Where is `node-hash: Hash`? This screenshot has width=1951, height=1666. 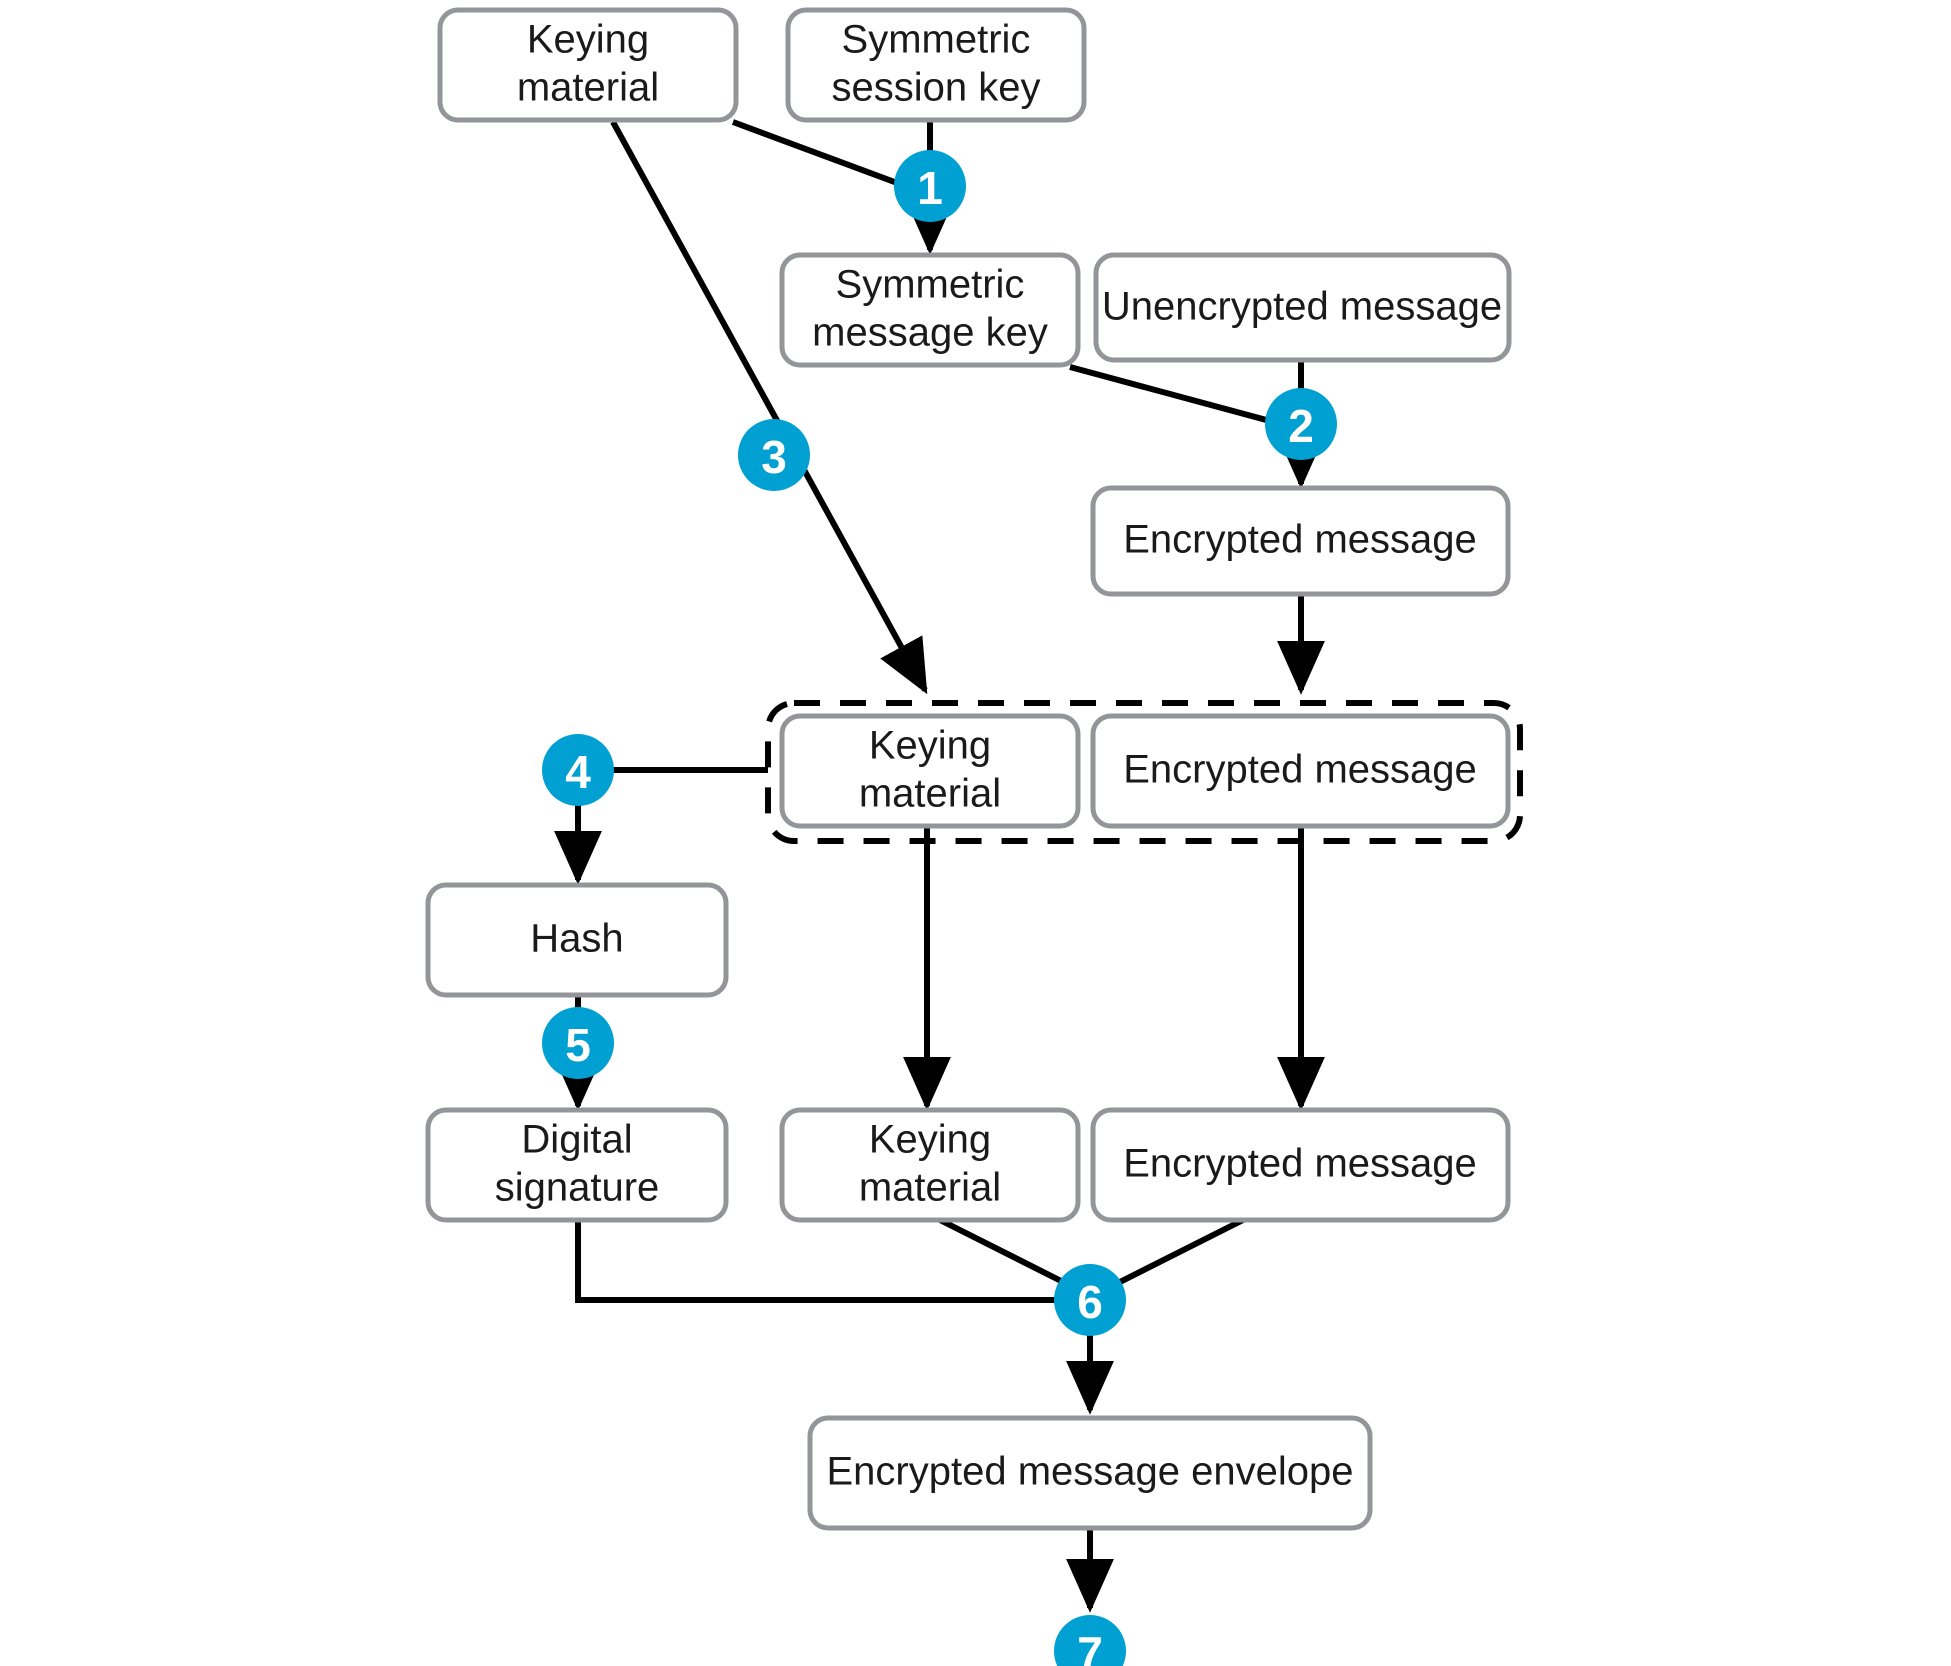 node-hash: Hash is located at coordinates (577, 940).